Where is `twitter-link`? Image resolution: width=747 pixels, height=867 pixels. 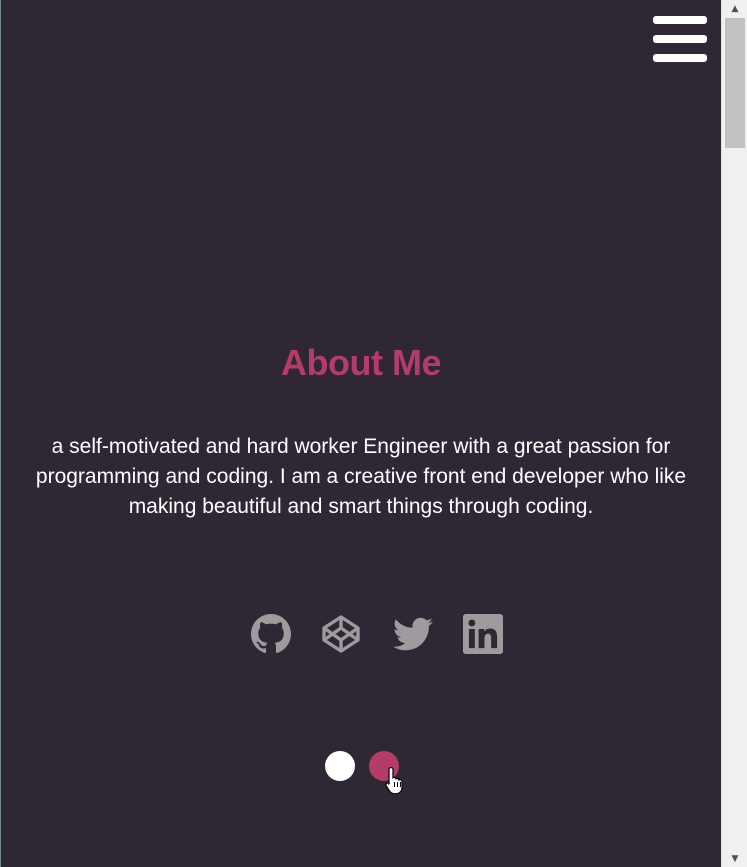 twitter-link is located at coordinates (413, 634).